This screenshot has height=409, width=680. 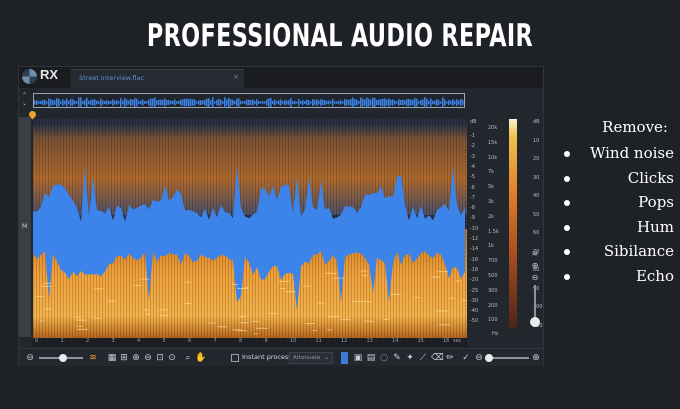 What do you see at coordinates (535, 302) in the screenshot?
I see `vertical-zoom-track` at bounding box center [535, 302].